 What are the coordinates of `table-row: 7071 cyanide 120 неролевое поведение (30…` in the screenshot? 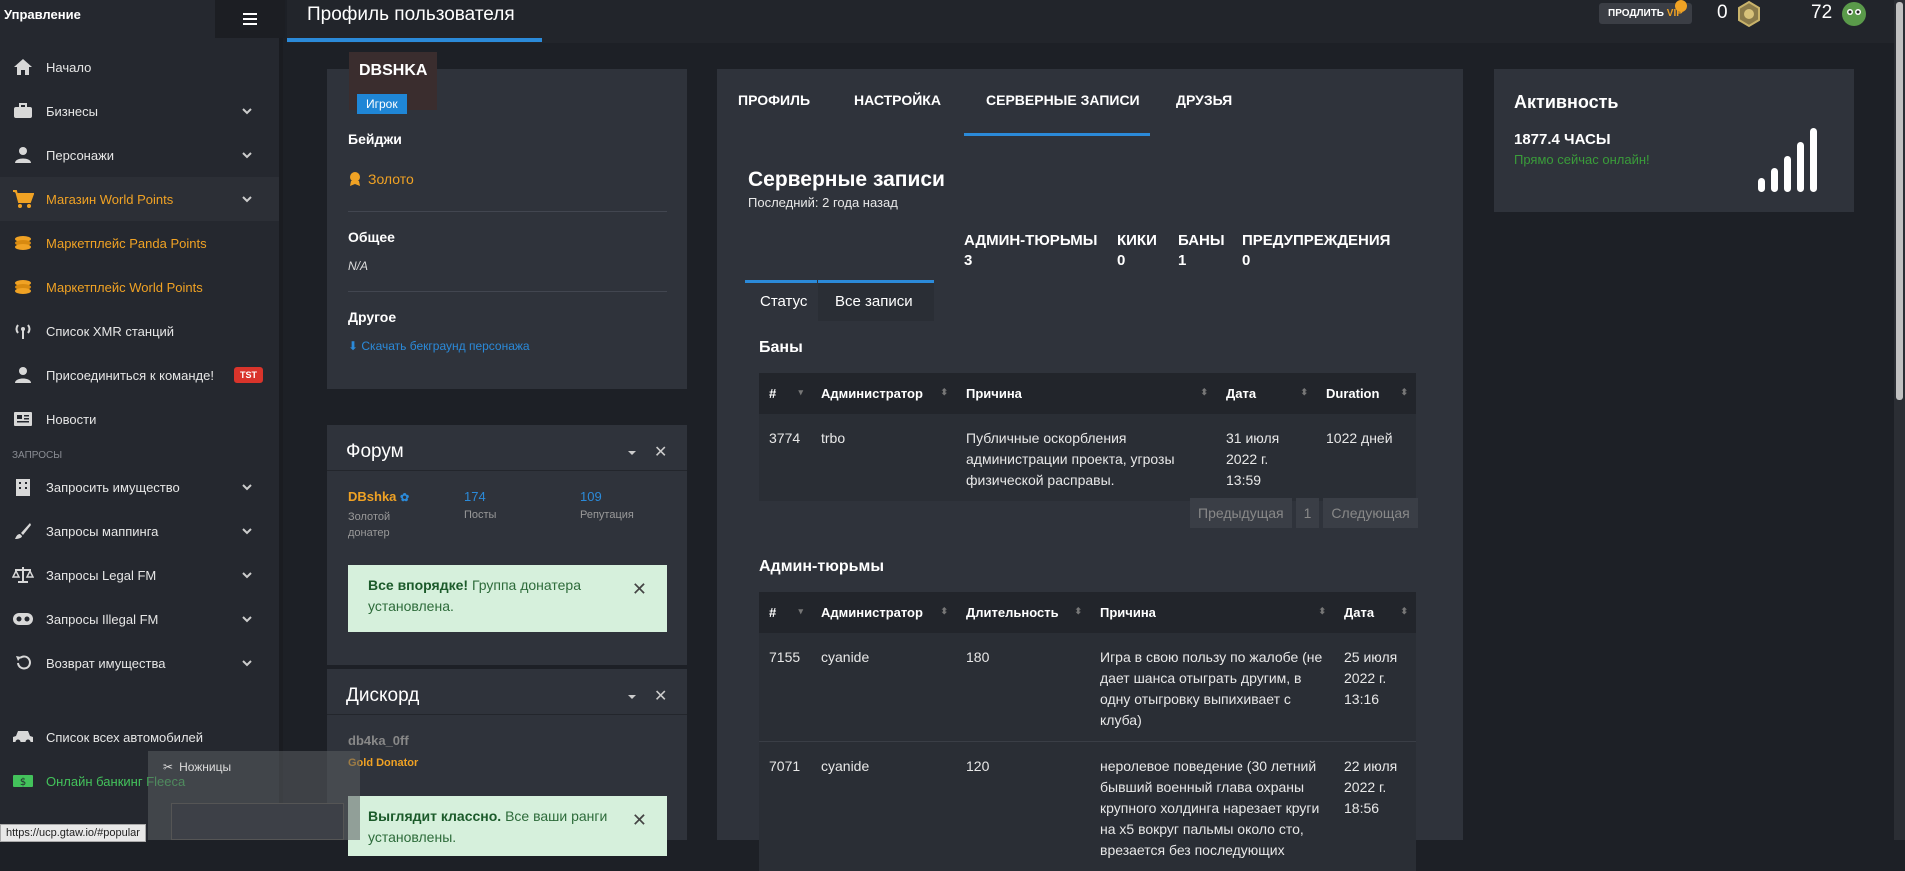 It's located at (1087, 806).